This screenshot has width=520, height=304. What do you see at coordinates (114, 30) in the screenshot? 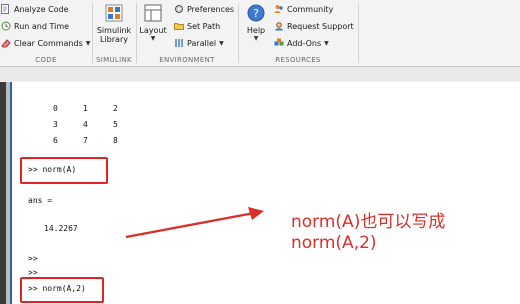
I see `simulink-library-label-1: Simulink` at bounding box center [114, 30].